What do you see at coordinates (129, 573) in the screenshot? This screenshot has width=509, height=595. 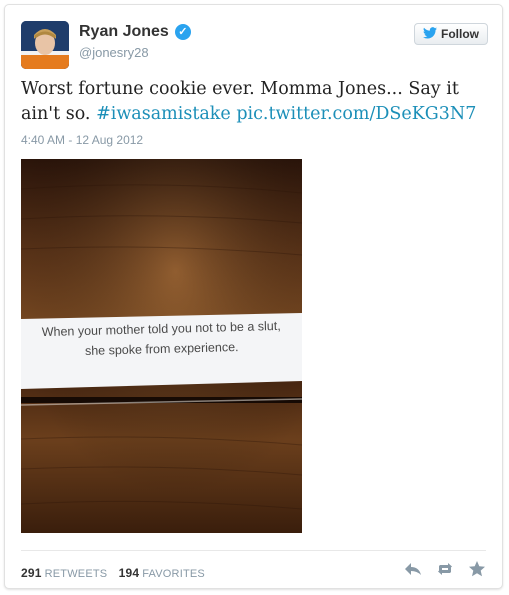 I see `favorites-count: 194` at bounding box center [129, 573].